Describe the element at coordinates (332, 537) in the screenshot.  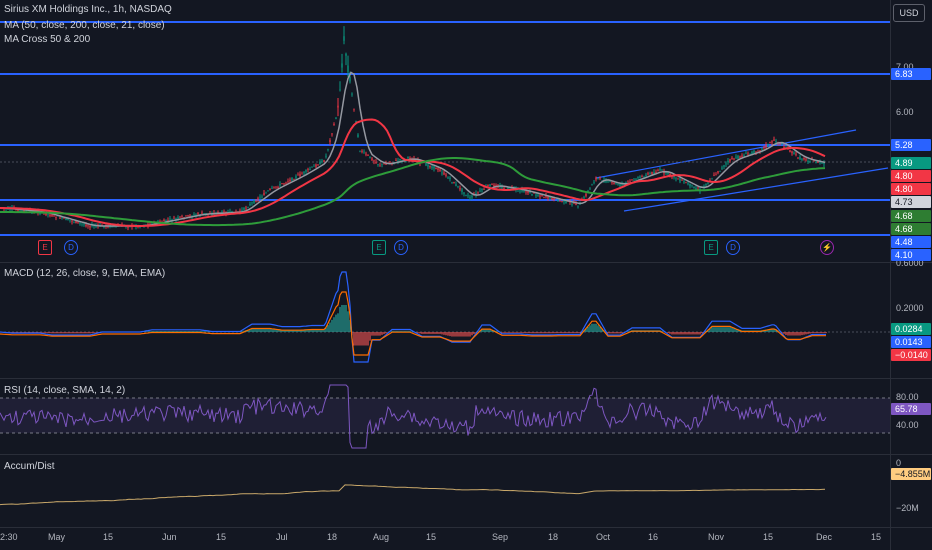
I see `time-axis-label: 18` at that location.